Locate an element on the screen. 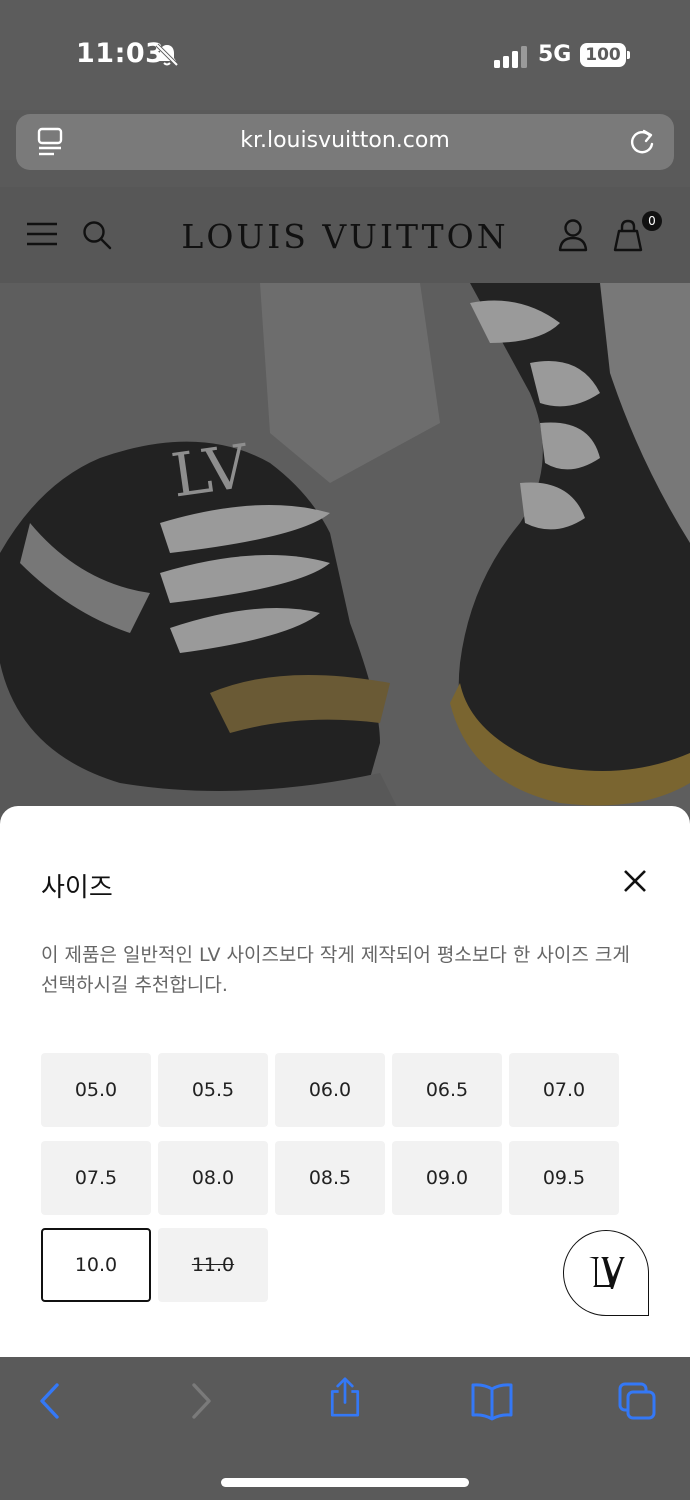 Image resolution: width=690 pixels, height=1500 pixels. size-option: 06.5 is located at coordinates (447, 1090).